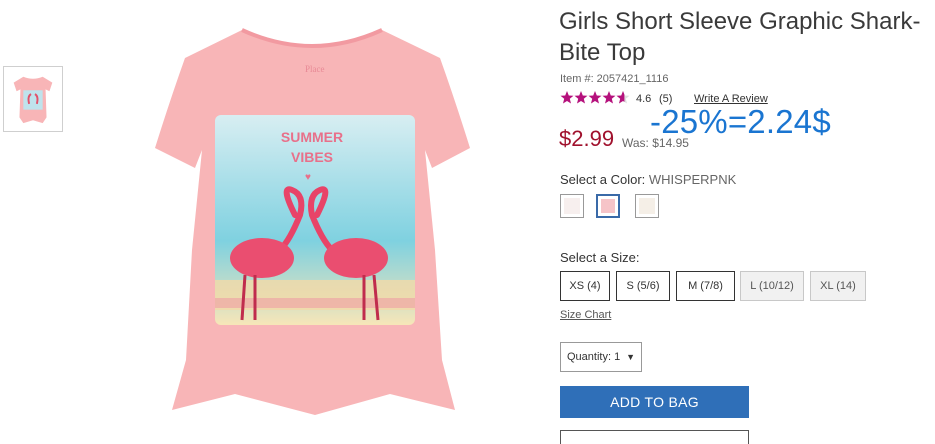 Image resolution: width=935 pixels, height=444 pixels. I want to click on product-thumbnail, so click(33, 99).